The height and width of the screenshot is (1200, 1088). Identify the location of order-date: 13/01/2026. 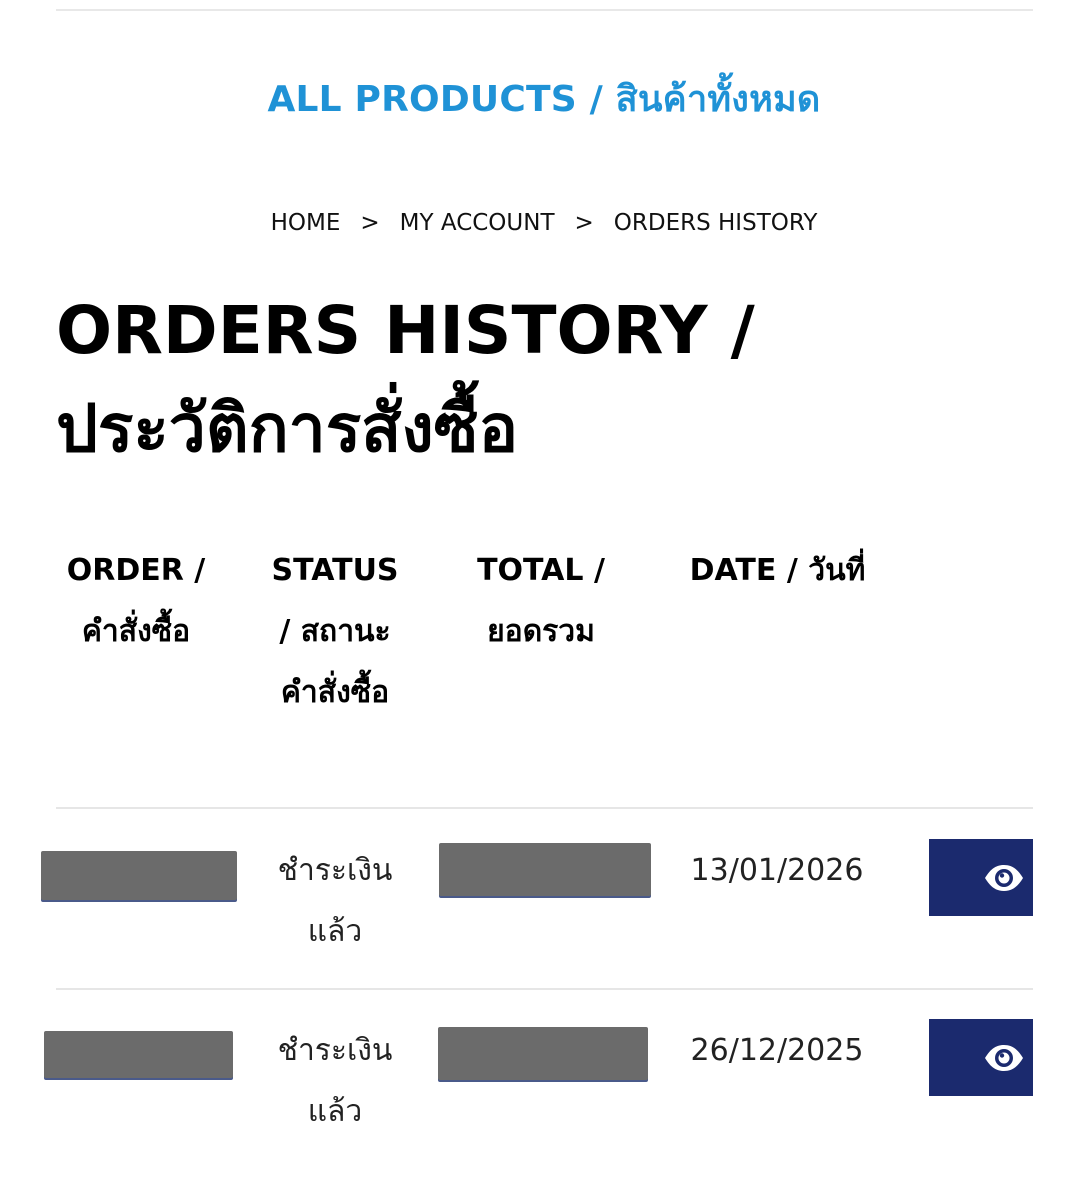
(777, 870).